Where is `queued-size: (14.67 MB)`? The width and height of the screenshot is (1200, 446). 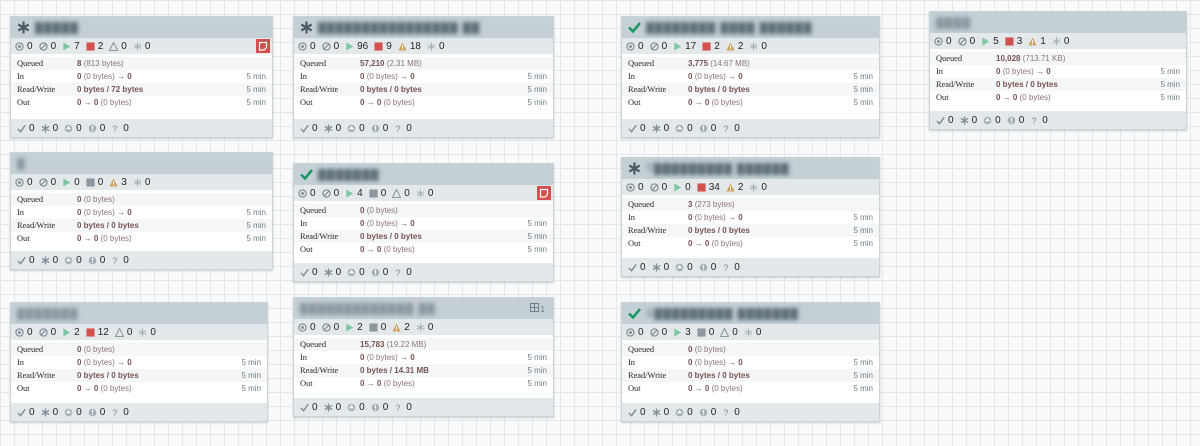 queued-size: (14.67 MB) is located at coordinates (730, 63).